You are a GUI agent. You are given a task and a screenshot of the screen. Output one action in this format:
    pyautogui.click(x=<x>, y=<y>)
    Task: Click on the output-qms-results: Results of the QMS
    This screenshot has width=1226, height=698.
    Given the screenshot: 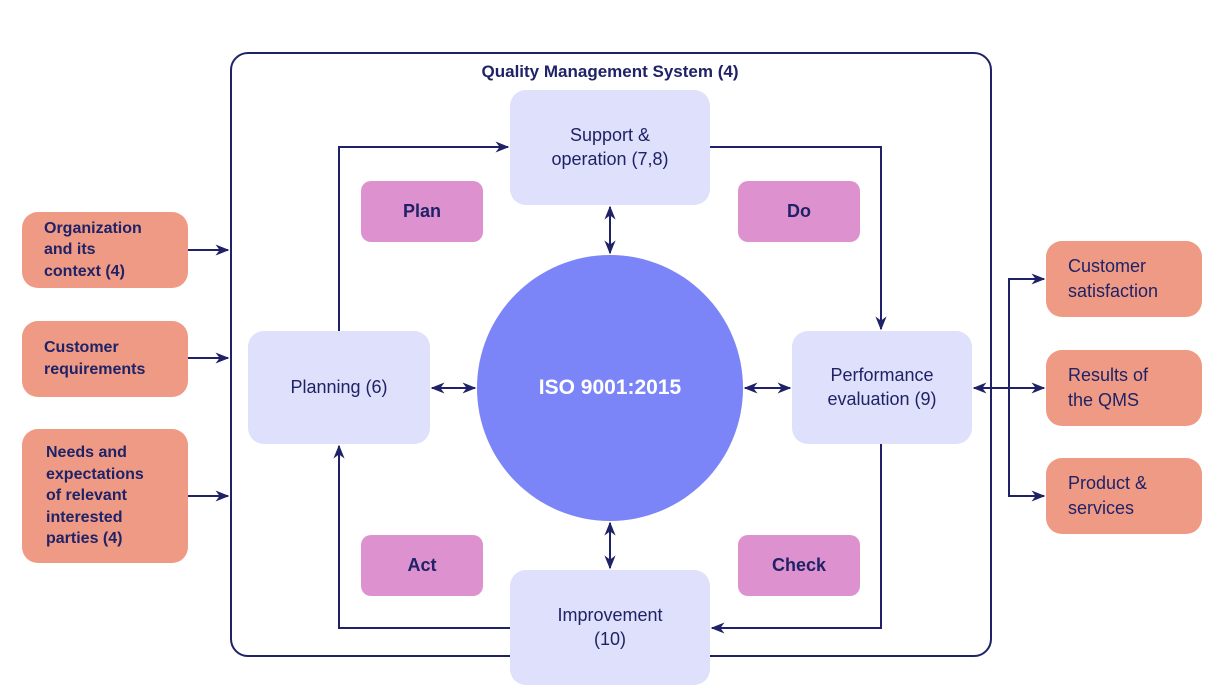 What is the action you would take?
    pyautogui.click(x=1124, y=388)
    